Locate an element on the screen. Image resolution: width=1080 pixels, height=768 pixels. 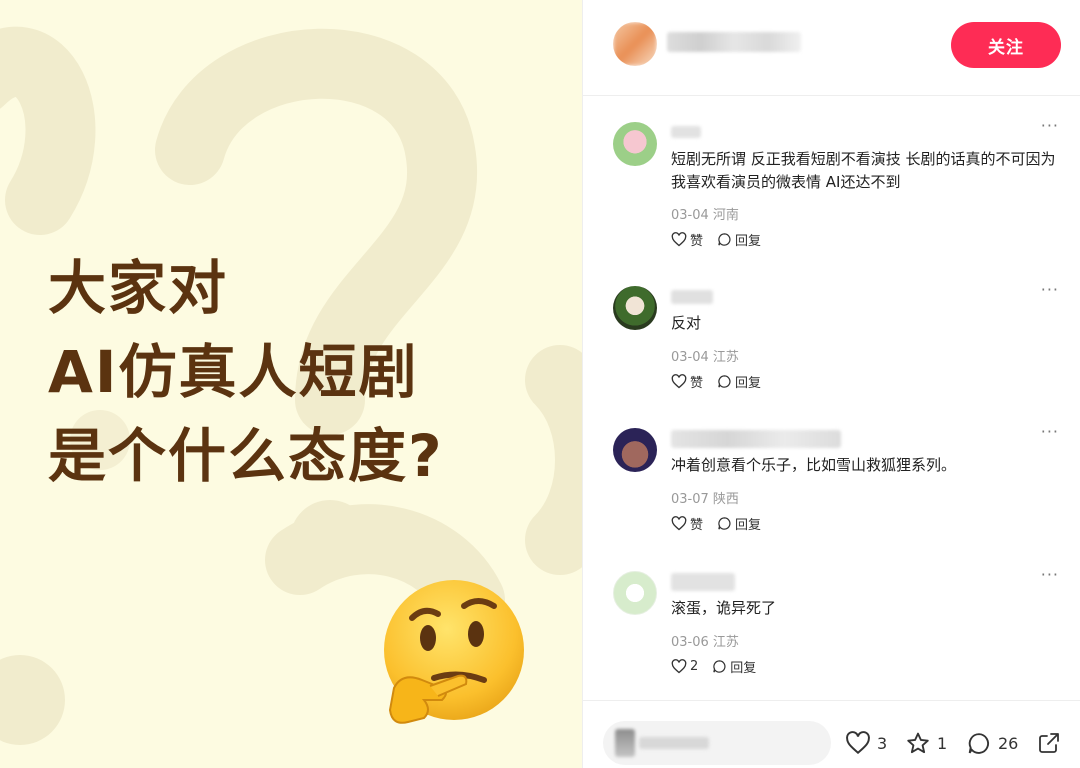
headline-line-2: AI仿真人短剧 is located at coordinates (233, 372).